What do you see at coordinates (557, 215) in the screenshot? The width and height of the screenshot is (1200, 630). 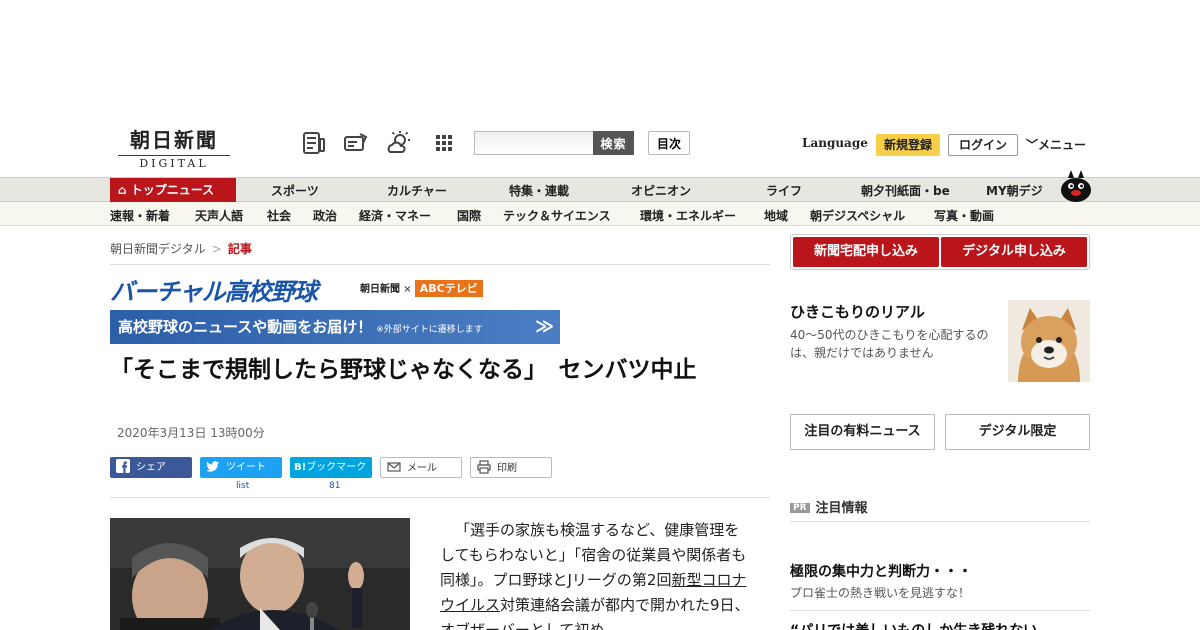 I see `subnav-tech: テック＆サイエンス` at bounding box center [557, 215].